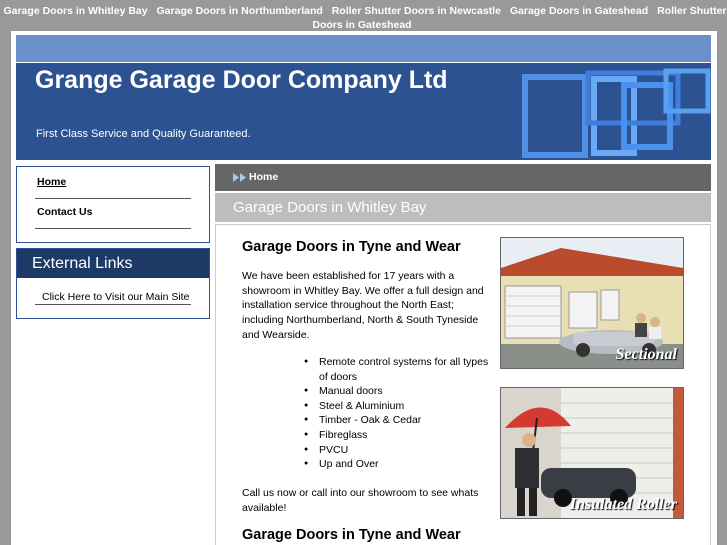 The image size is (727, 545). Describe the element at coordinates (623, 504) in the screenshot. I see `roller-caption: Insulated Roller` at that location.